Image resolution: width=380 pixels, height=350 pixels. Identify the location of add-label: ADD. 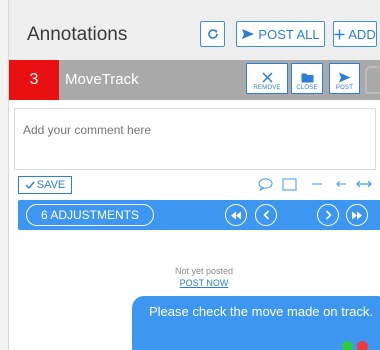
(362, 34).